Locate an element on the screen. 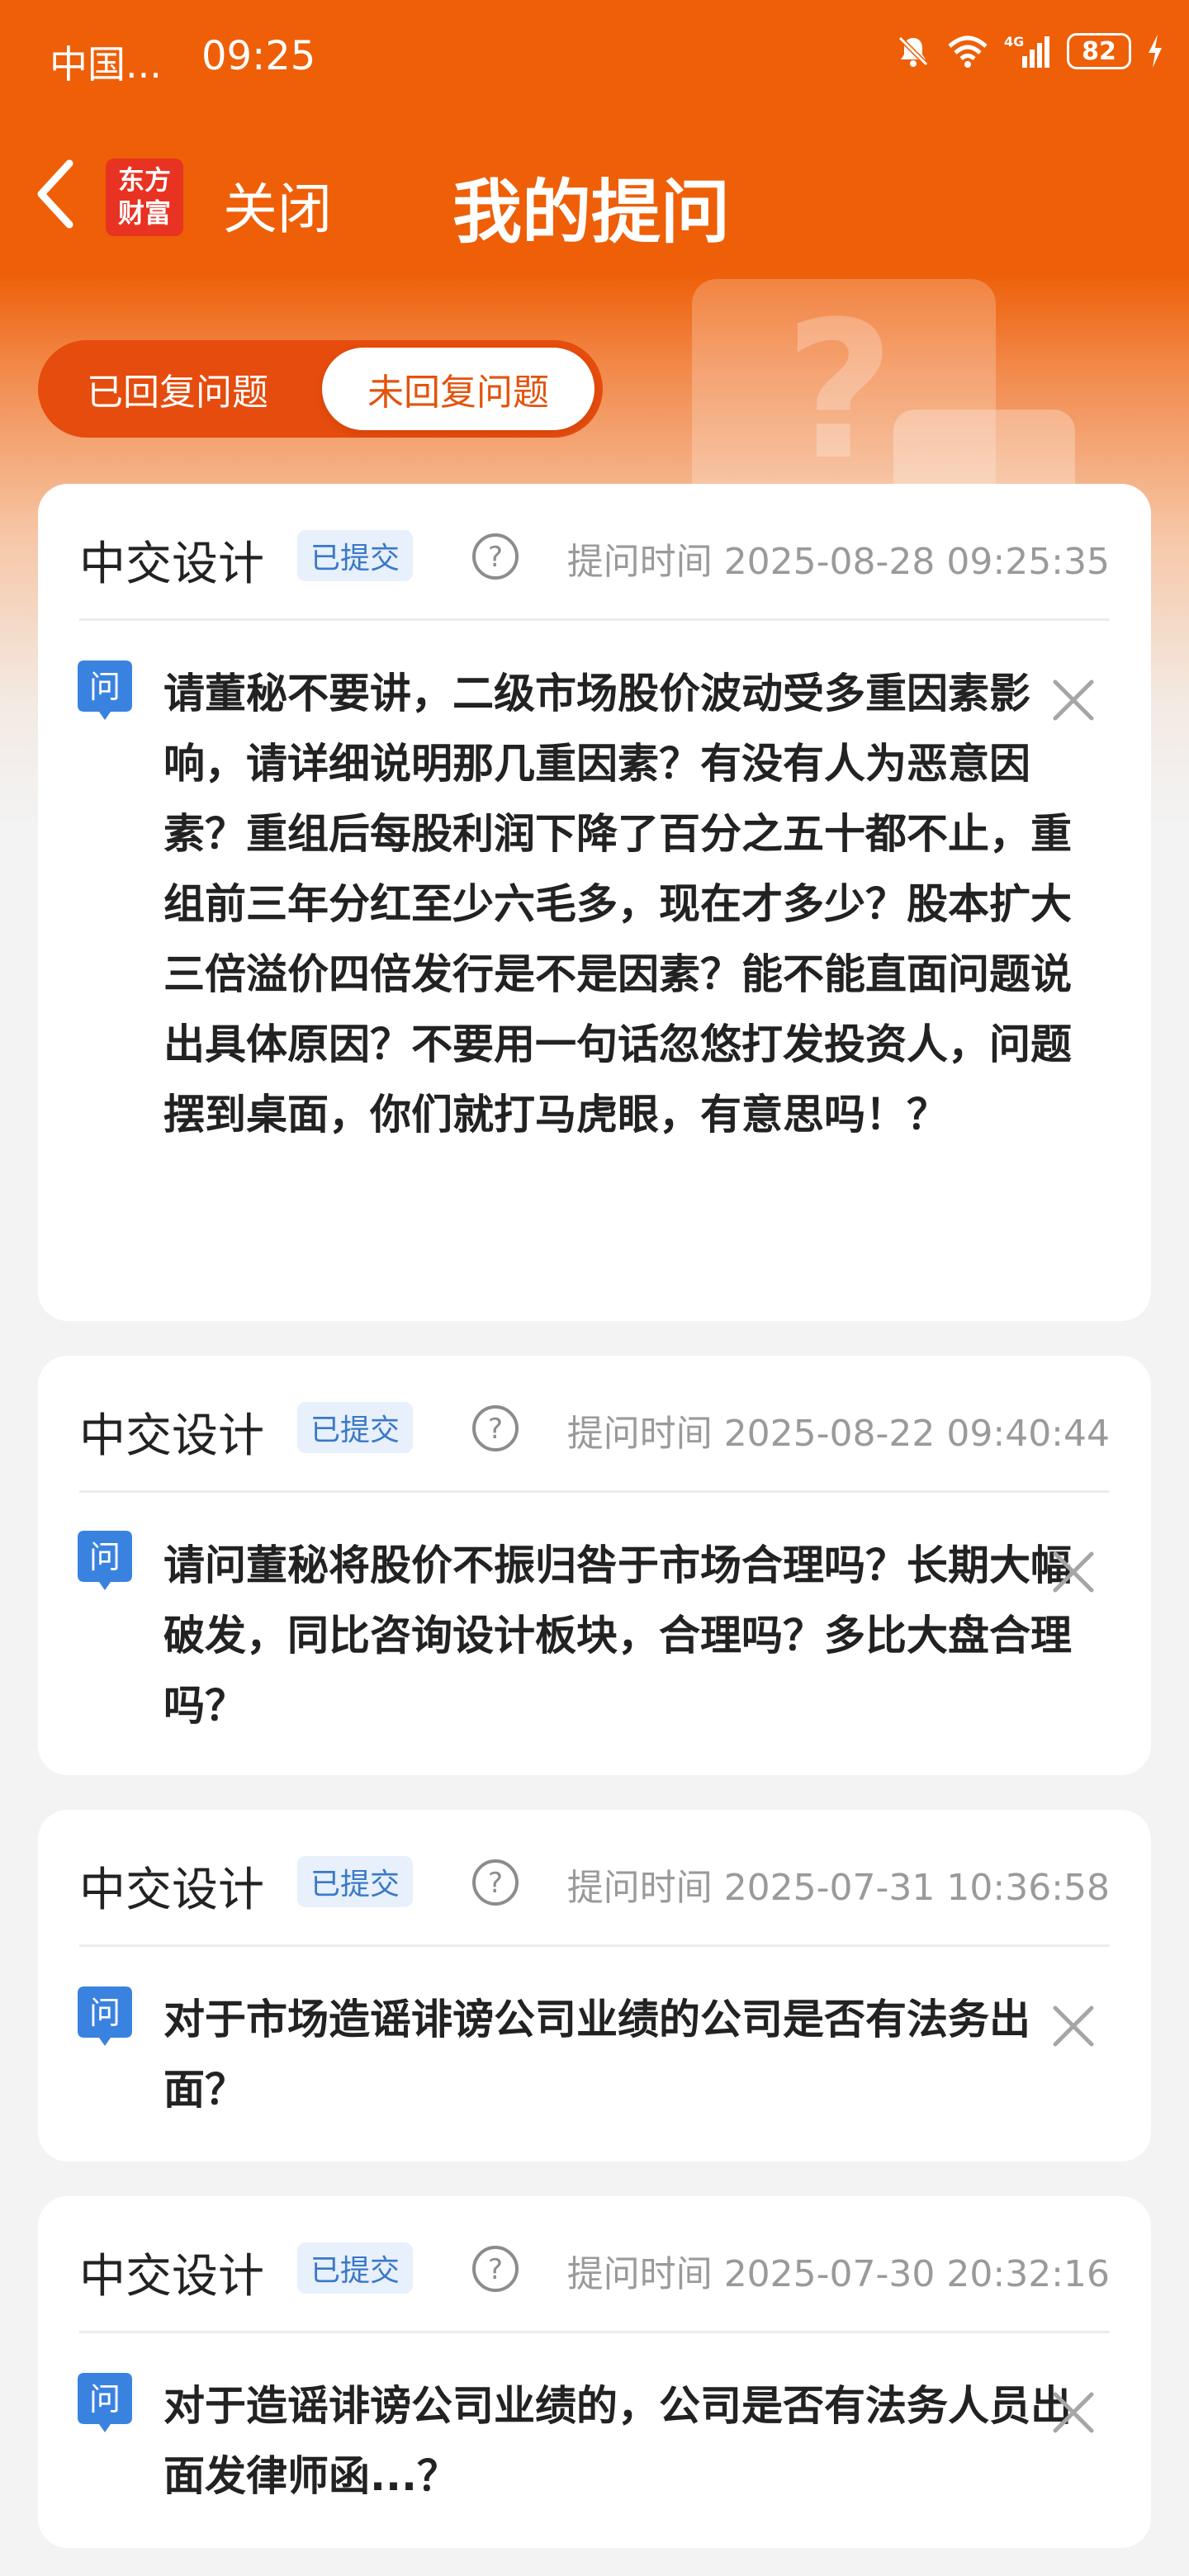 Image resolution: width=1189 pixels, height=2576 pixels. close-button: 关闭 is located at coordinates (277, 204).